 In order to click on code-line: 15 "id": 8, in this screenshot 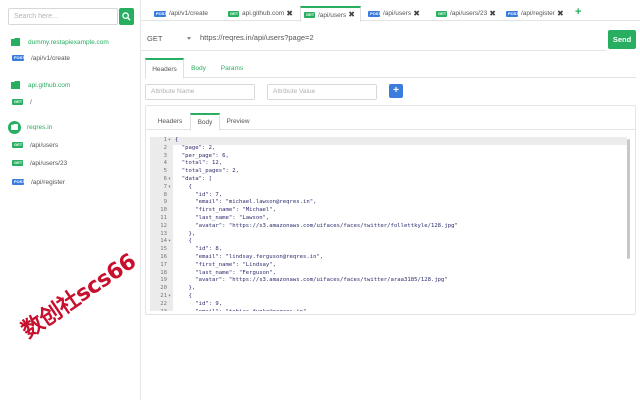, I will do `click(390, 250)`.